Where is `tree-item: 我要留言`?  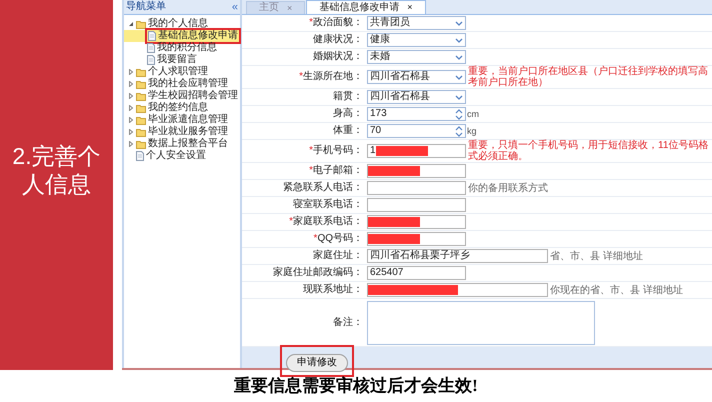 tree-item: 我要留言 is located at coordinates (177, 60).